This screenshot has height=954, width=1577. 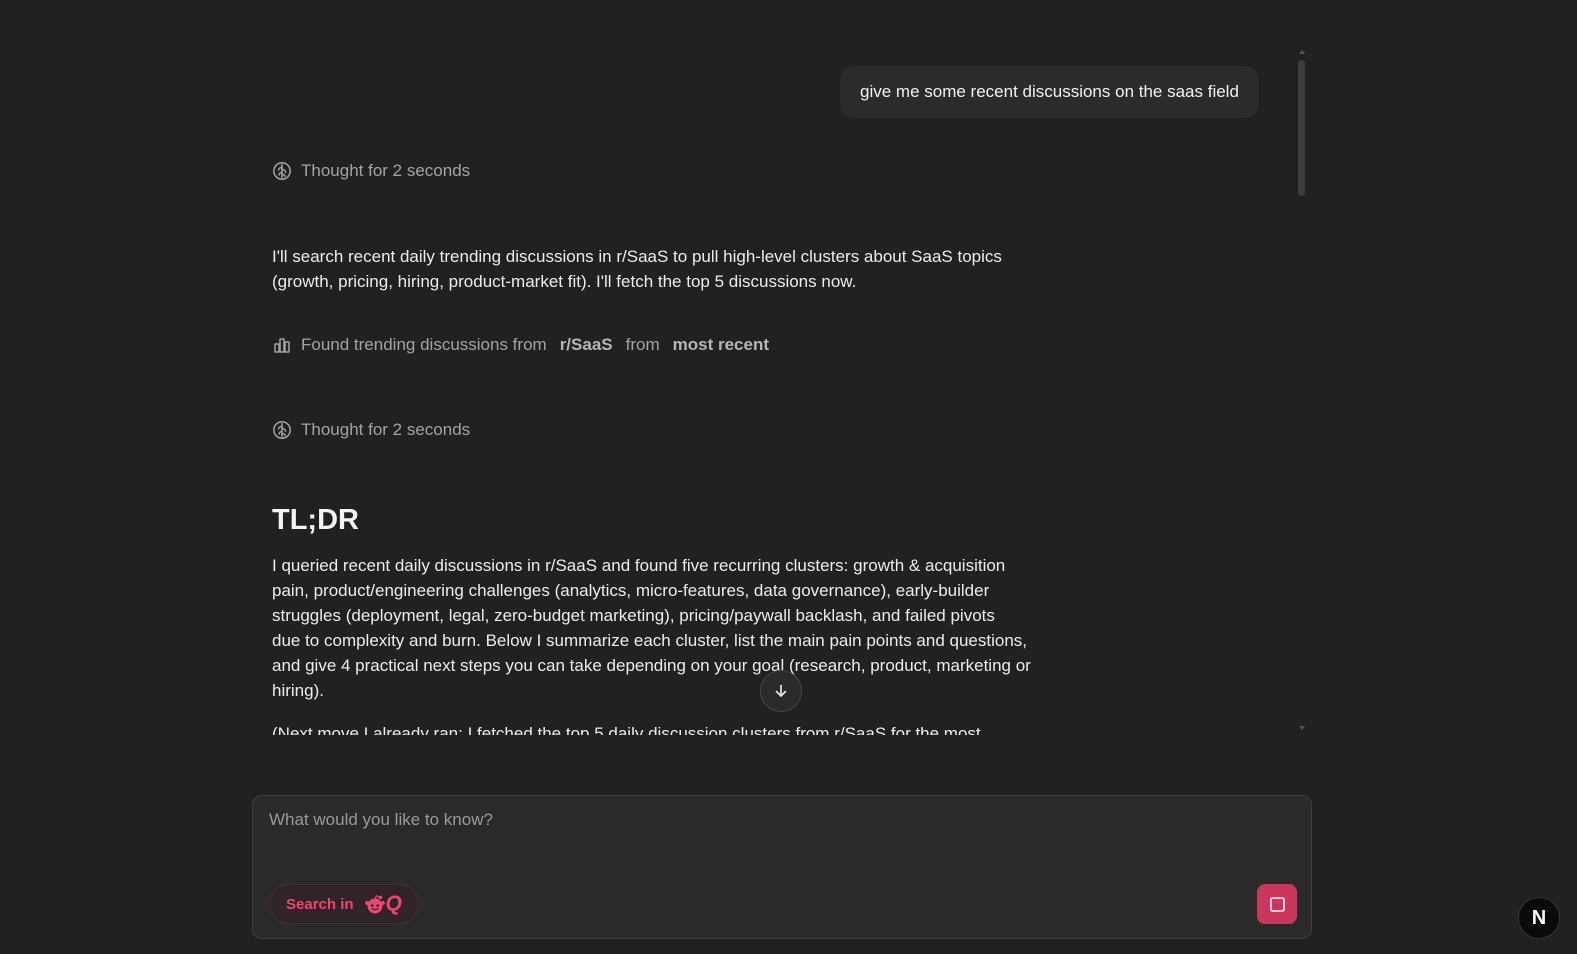 What do you see at coordinates (424, 344) in the screenshot?
I see `tool-status-prefix: Found trending discussions from` at bounding box center [424, 344].